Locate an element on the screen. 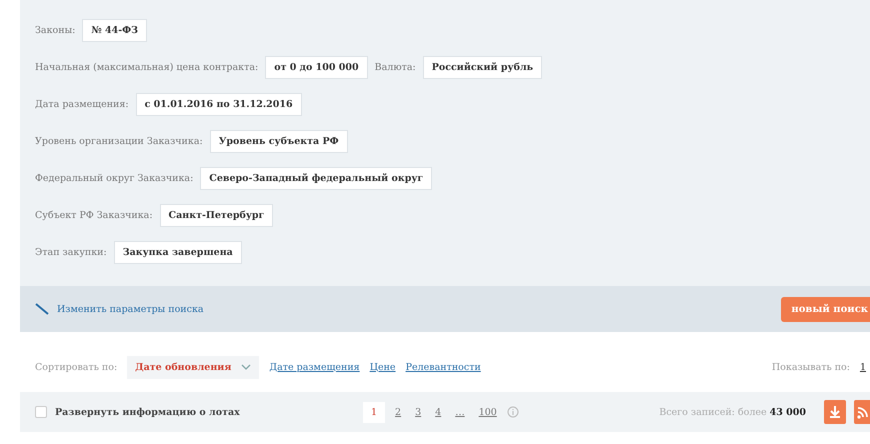 This screenshot has width=870, height=444. filter-value: Северо-Западный федеральный округ is located at coordinates (316, 178).